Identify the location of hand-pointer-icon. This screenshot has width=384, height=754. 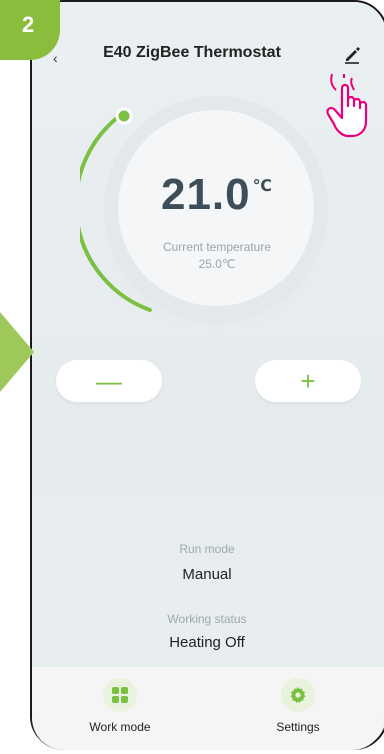
(347, 105).